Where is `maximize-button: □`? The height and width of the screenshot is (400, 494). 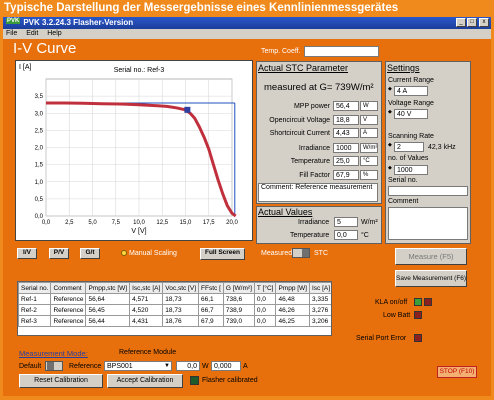
maximize-button: □ is located at coordinates (472, 22).